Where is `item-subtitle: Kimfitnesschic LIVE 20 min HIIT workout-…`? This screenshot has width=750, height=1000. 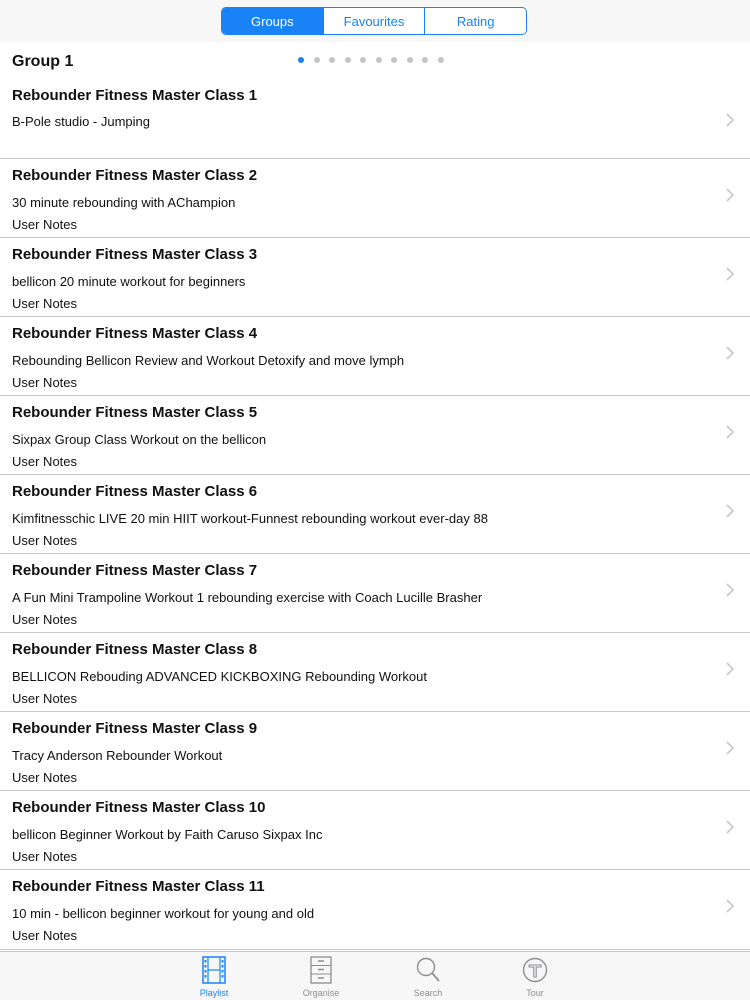 item-subtitle: Kimfitnesschic LIVE 20 min HIIT workout-… is located at coordinates (250, 518).